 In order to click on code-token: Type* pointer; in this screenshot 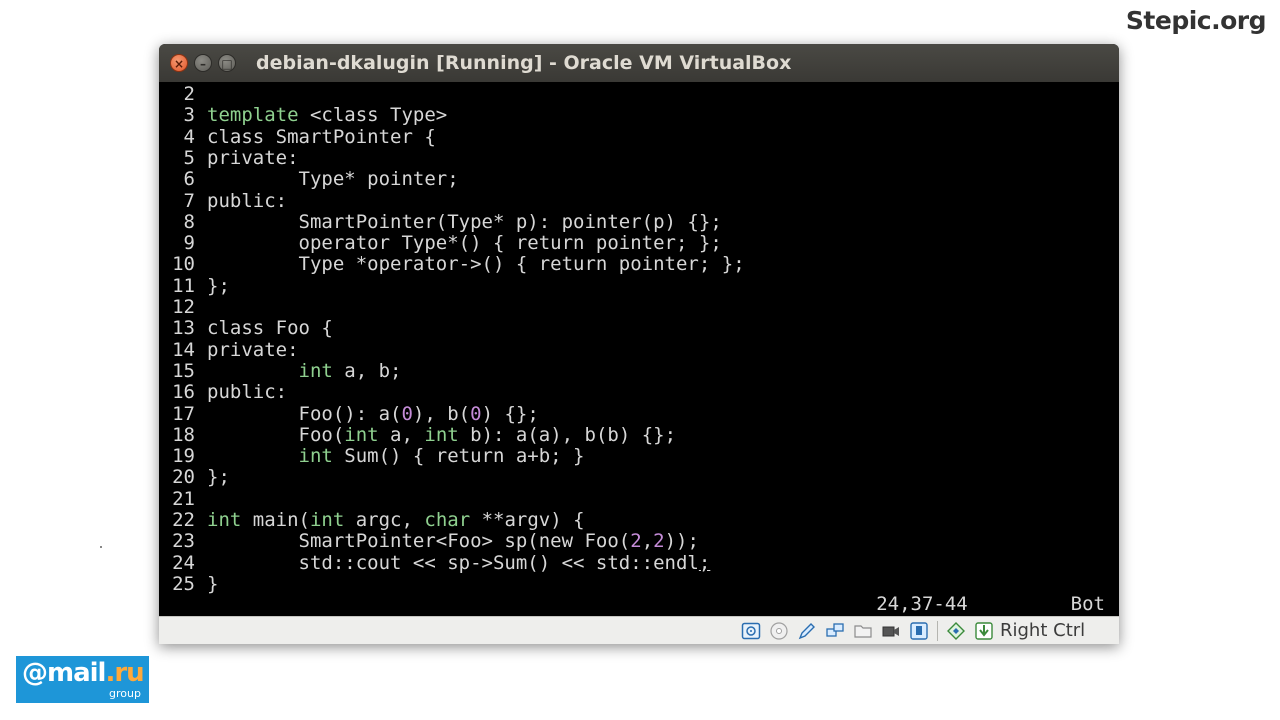, I will do `click(333, 179)`.